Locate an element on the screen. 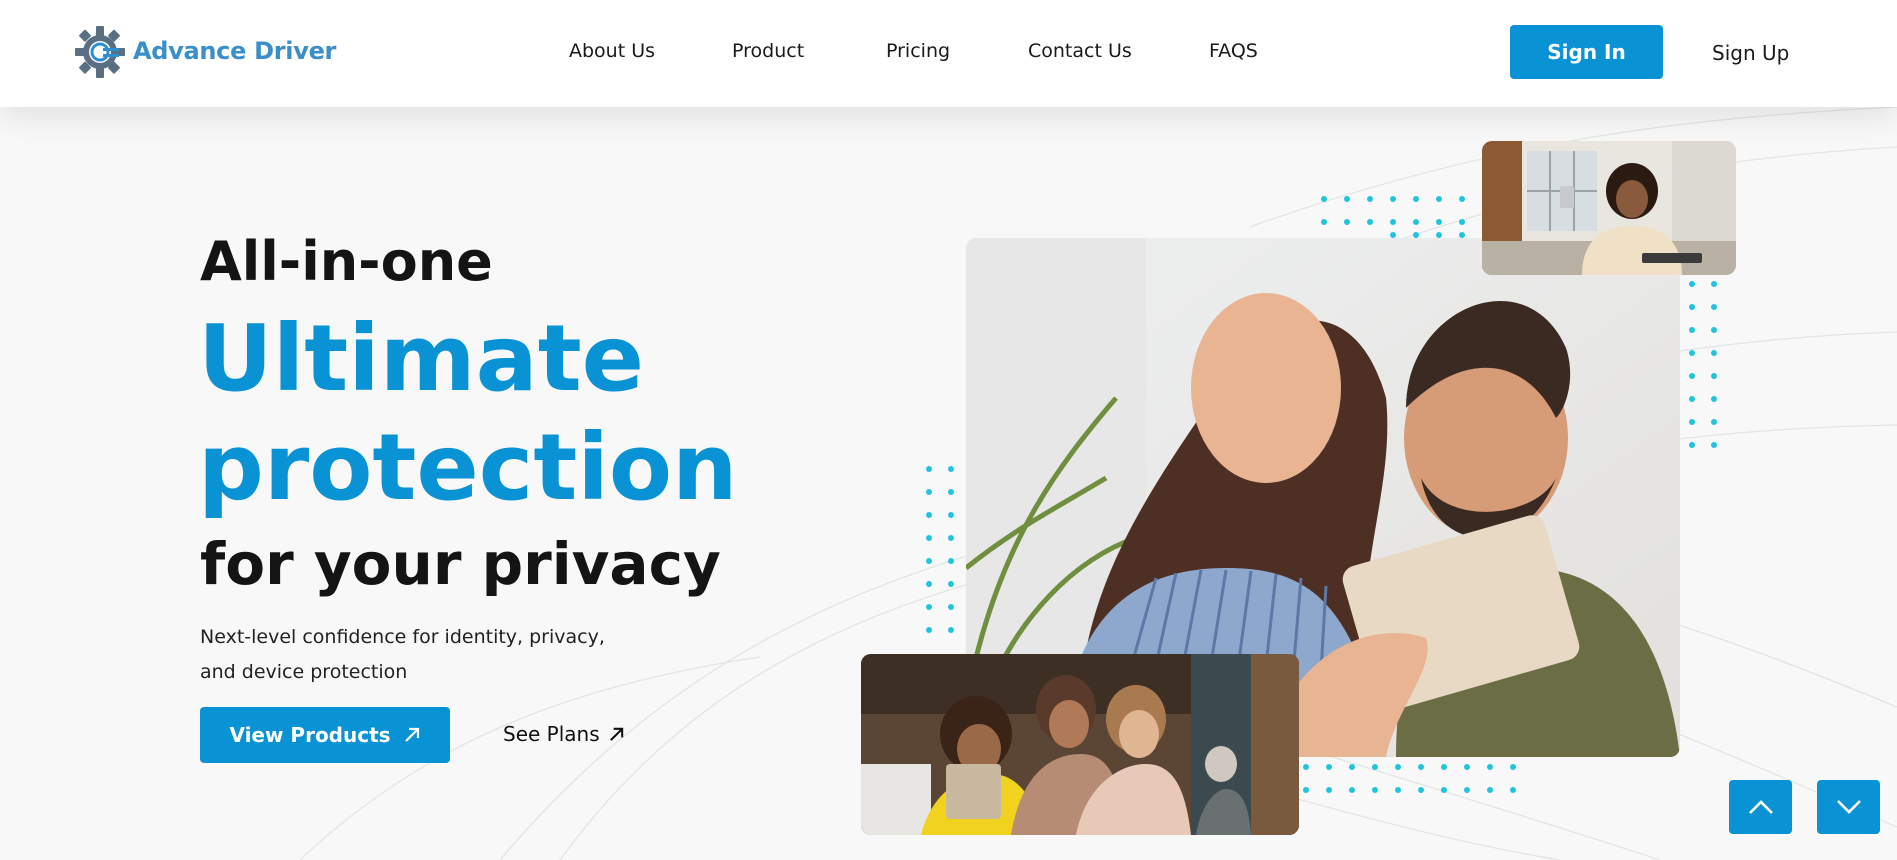  view-products-label: View Products is located at coordinates (310, 735).